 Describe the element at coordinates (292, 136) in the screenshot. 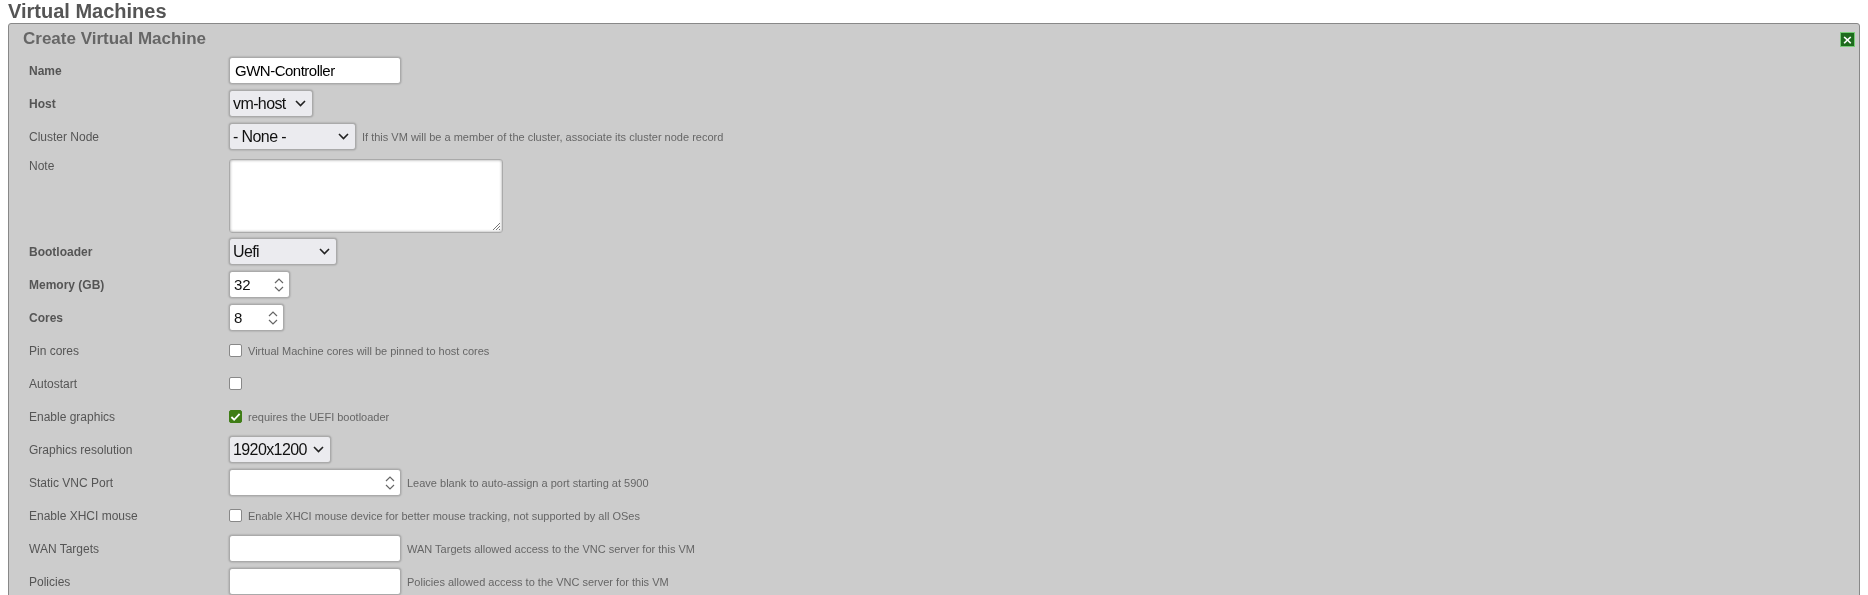

I see `dropdown: - None -` at that location.